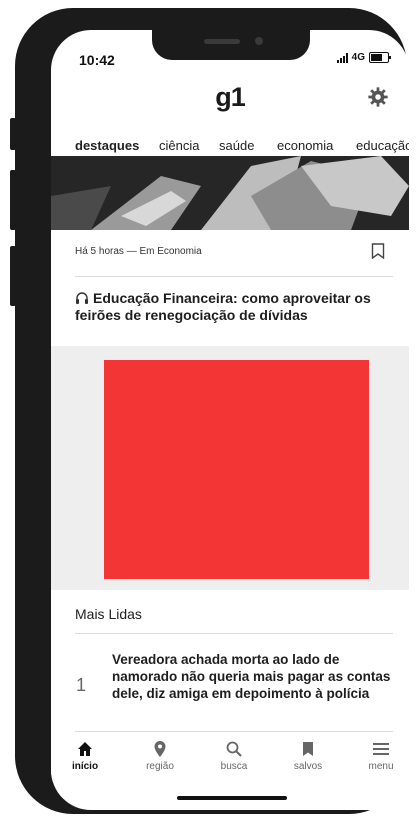  What do you see at coordinates (108, 614) in the screenshot?
I see `most-read-title: Mais Lidas` at bounding box center [108, 614].